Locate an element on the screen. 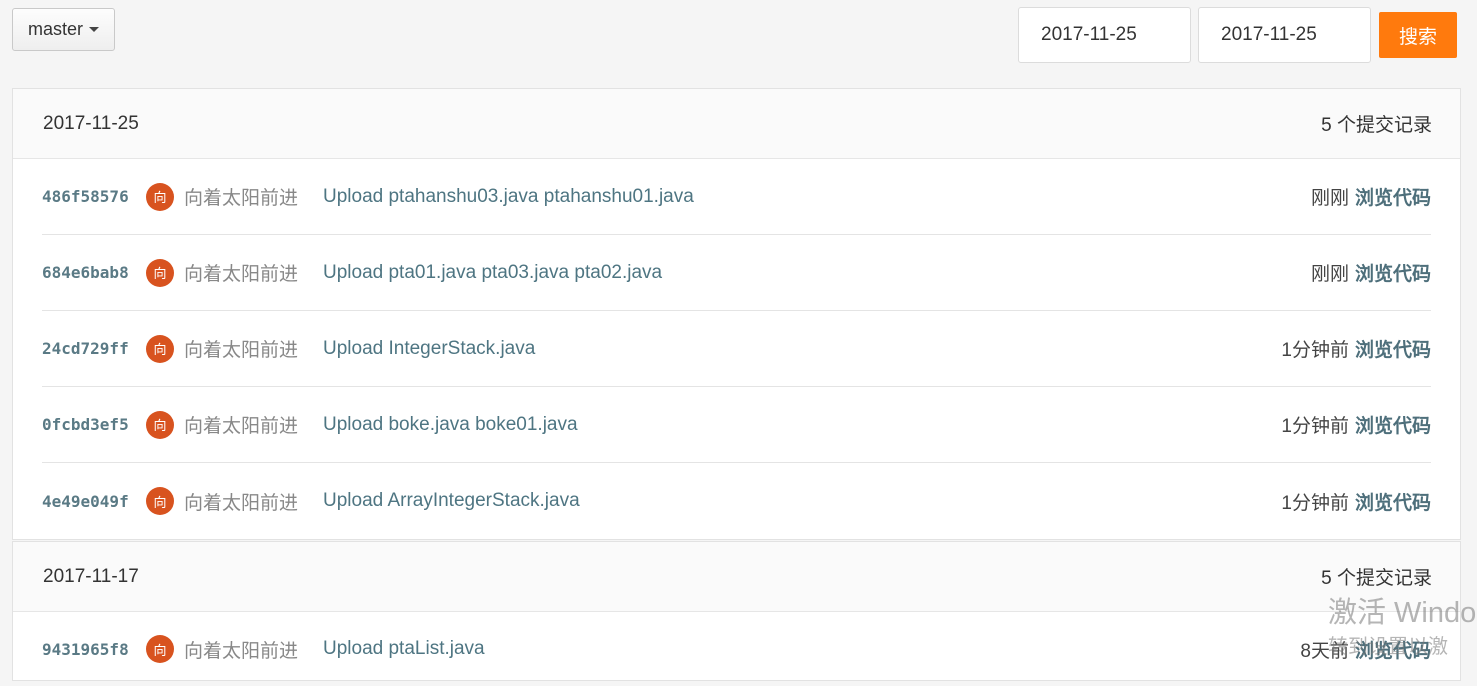 Image resolution: width=1477 pixels, height=686 pixels. commit-sha-link: 24cd729ff is located at coordinates (94, 348).